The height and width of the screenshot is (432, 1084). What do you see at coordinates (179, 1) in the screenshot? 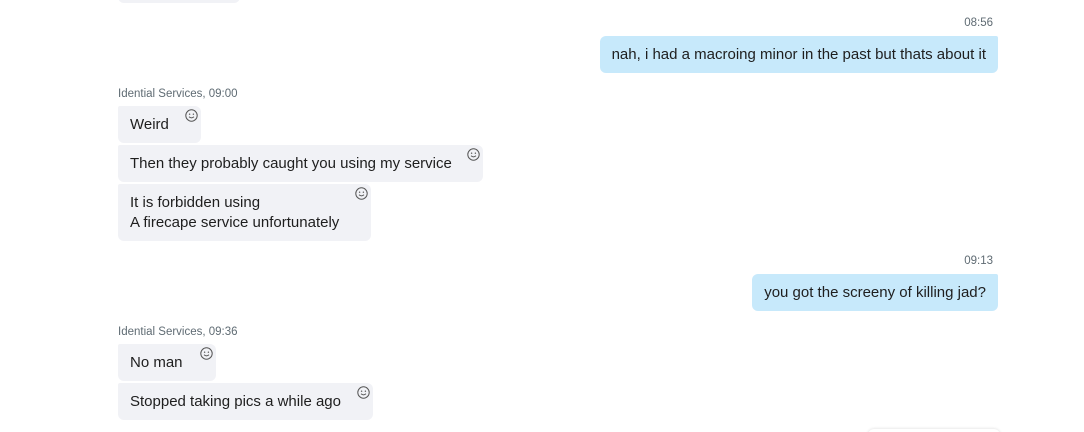
I see `message-bubble-partial` at bounding box center [179, 1].